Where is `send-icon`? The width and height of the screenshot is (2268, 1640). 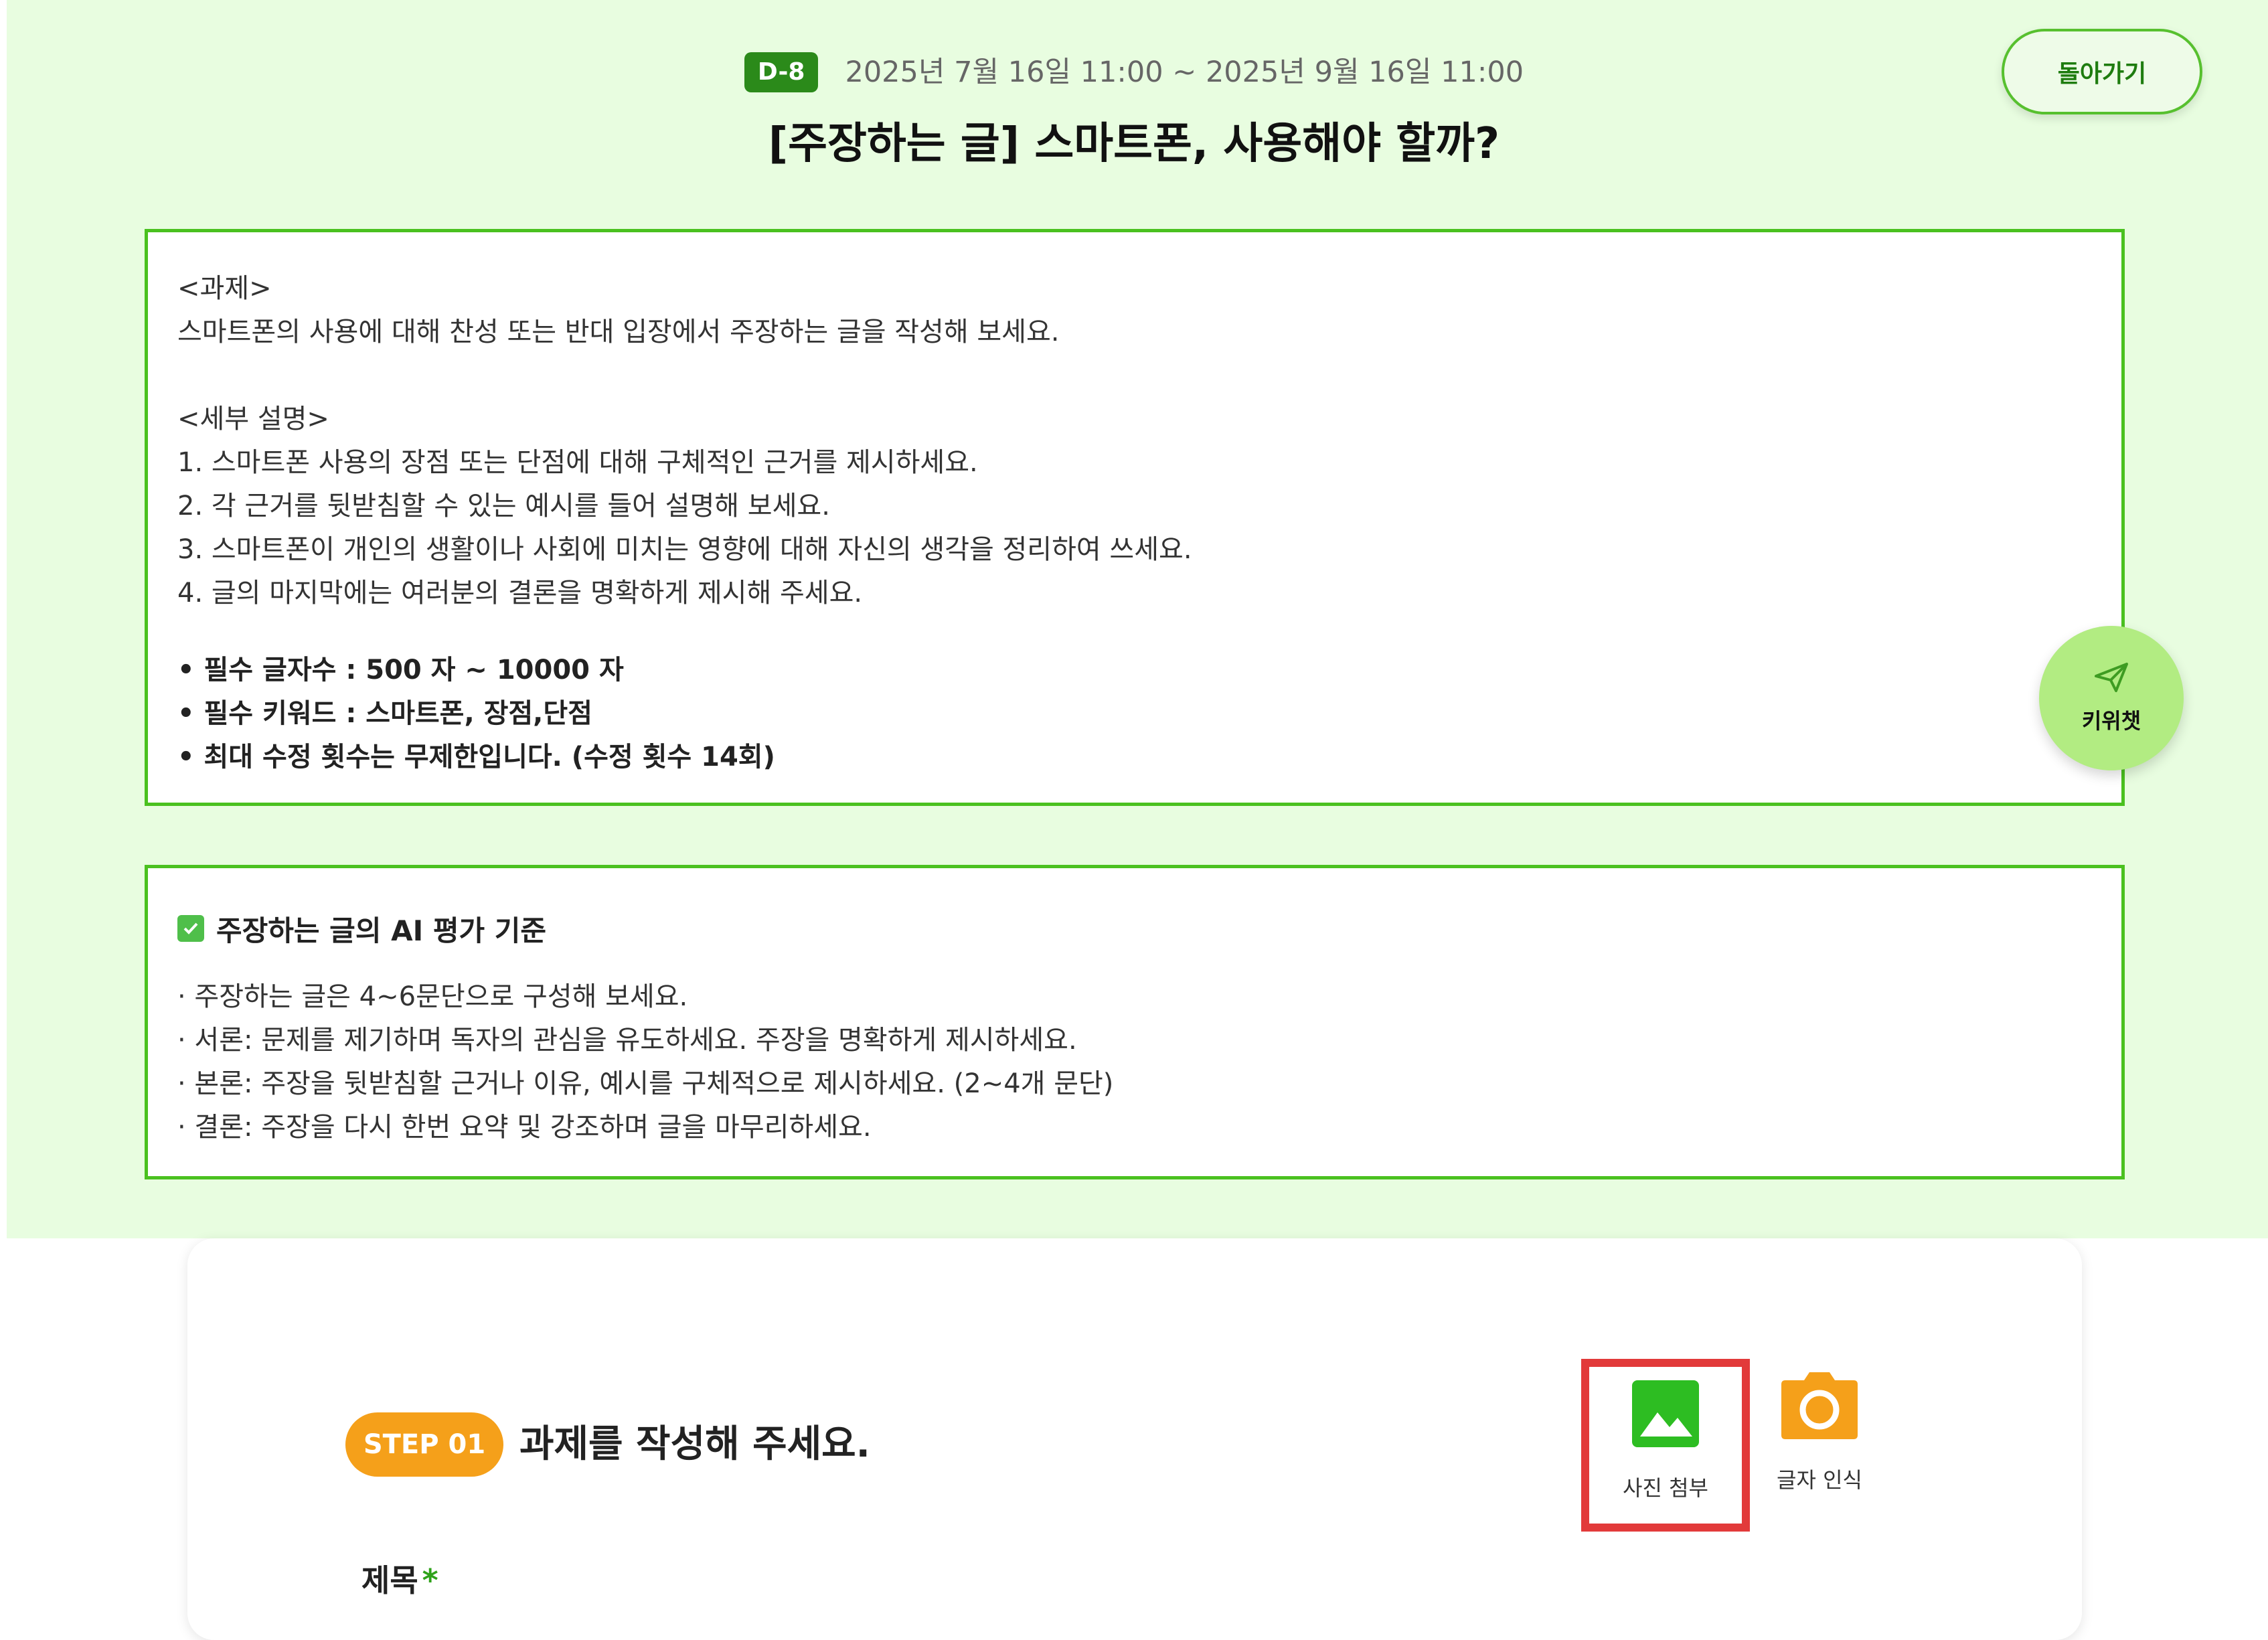
send-icon is located at coordinates (2111, 678).